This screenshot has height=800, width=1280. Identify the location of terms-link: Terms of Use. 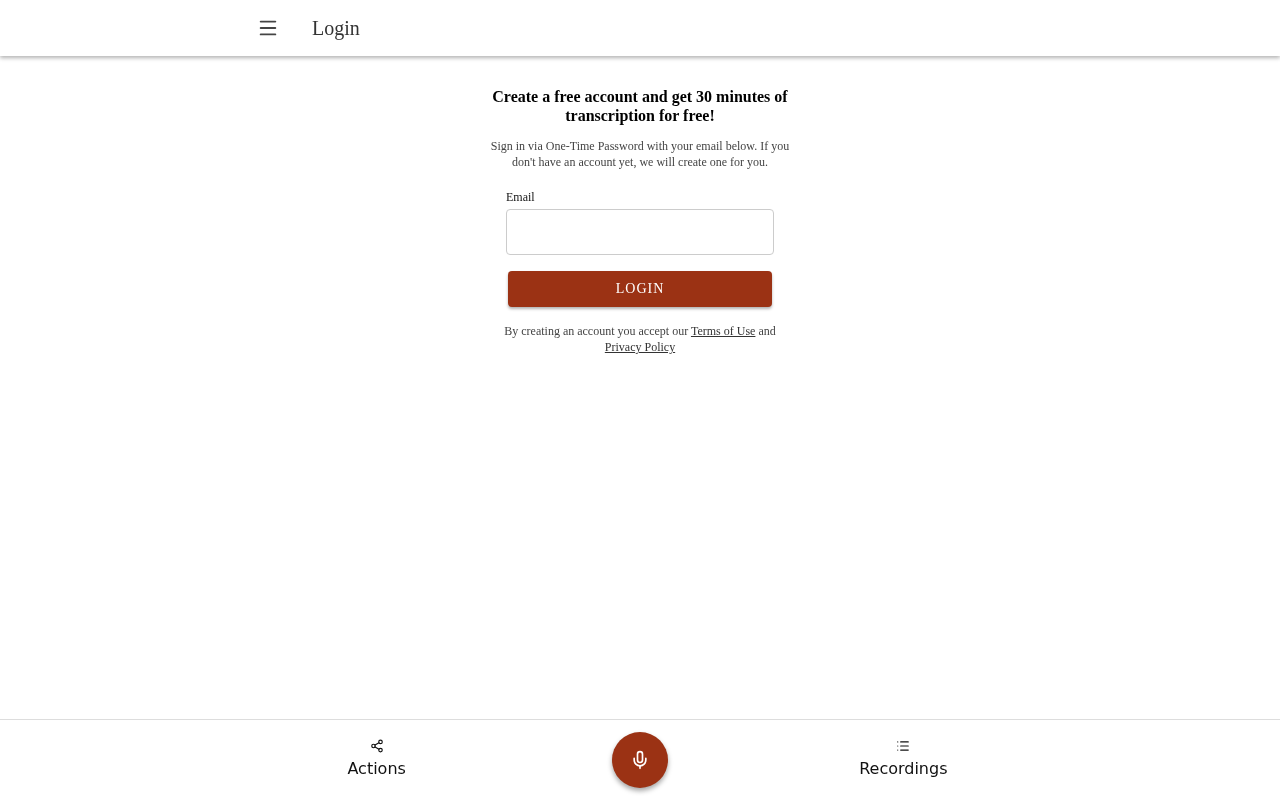
(723, 331).